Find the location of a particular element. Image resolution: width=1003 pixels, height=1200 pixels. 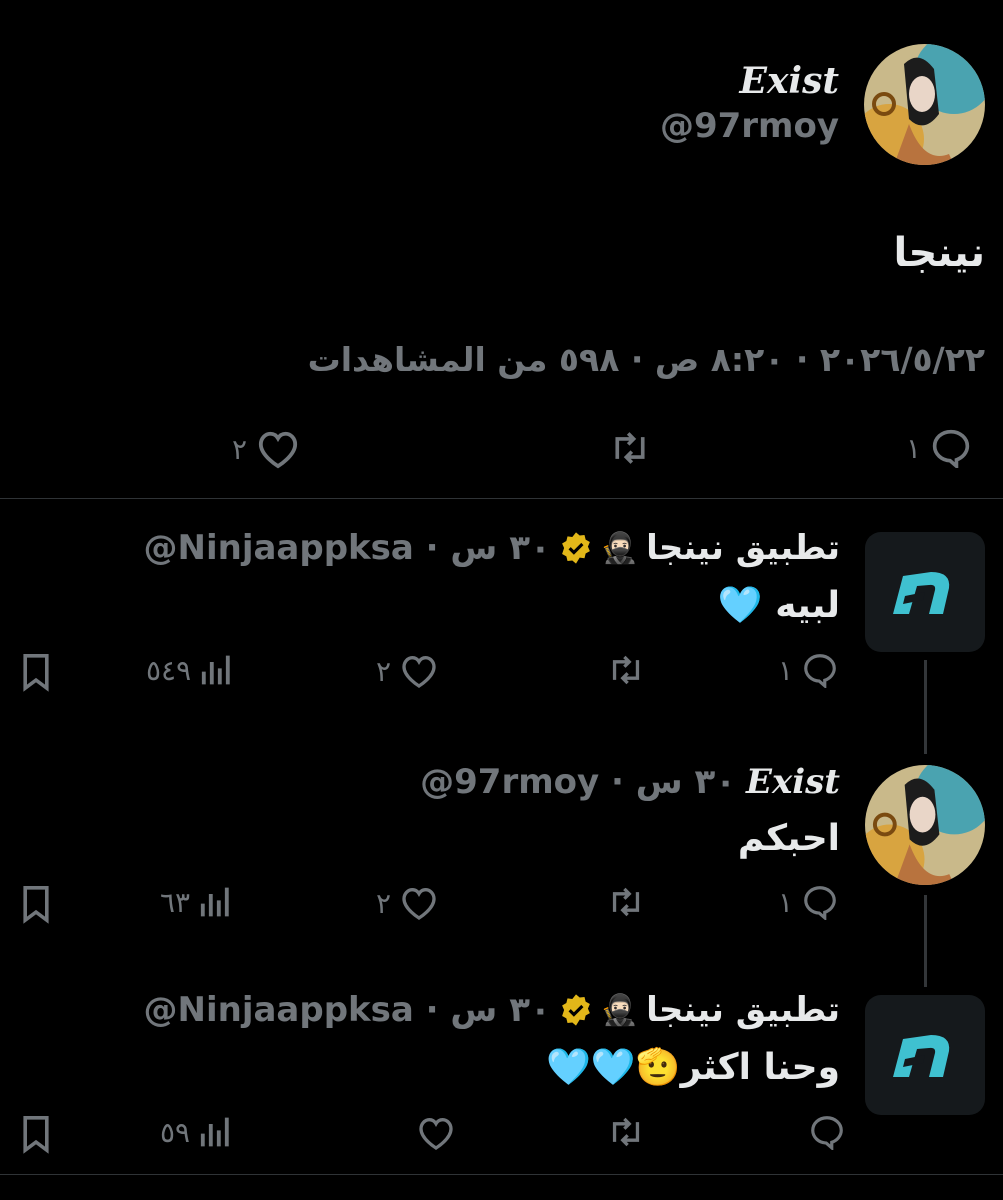

reply-text: وحنا اكثر🫡🩵🩵 is located at coordinates (693, 1067).